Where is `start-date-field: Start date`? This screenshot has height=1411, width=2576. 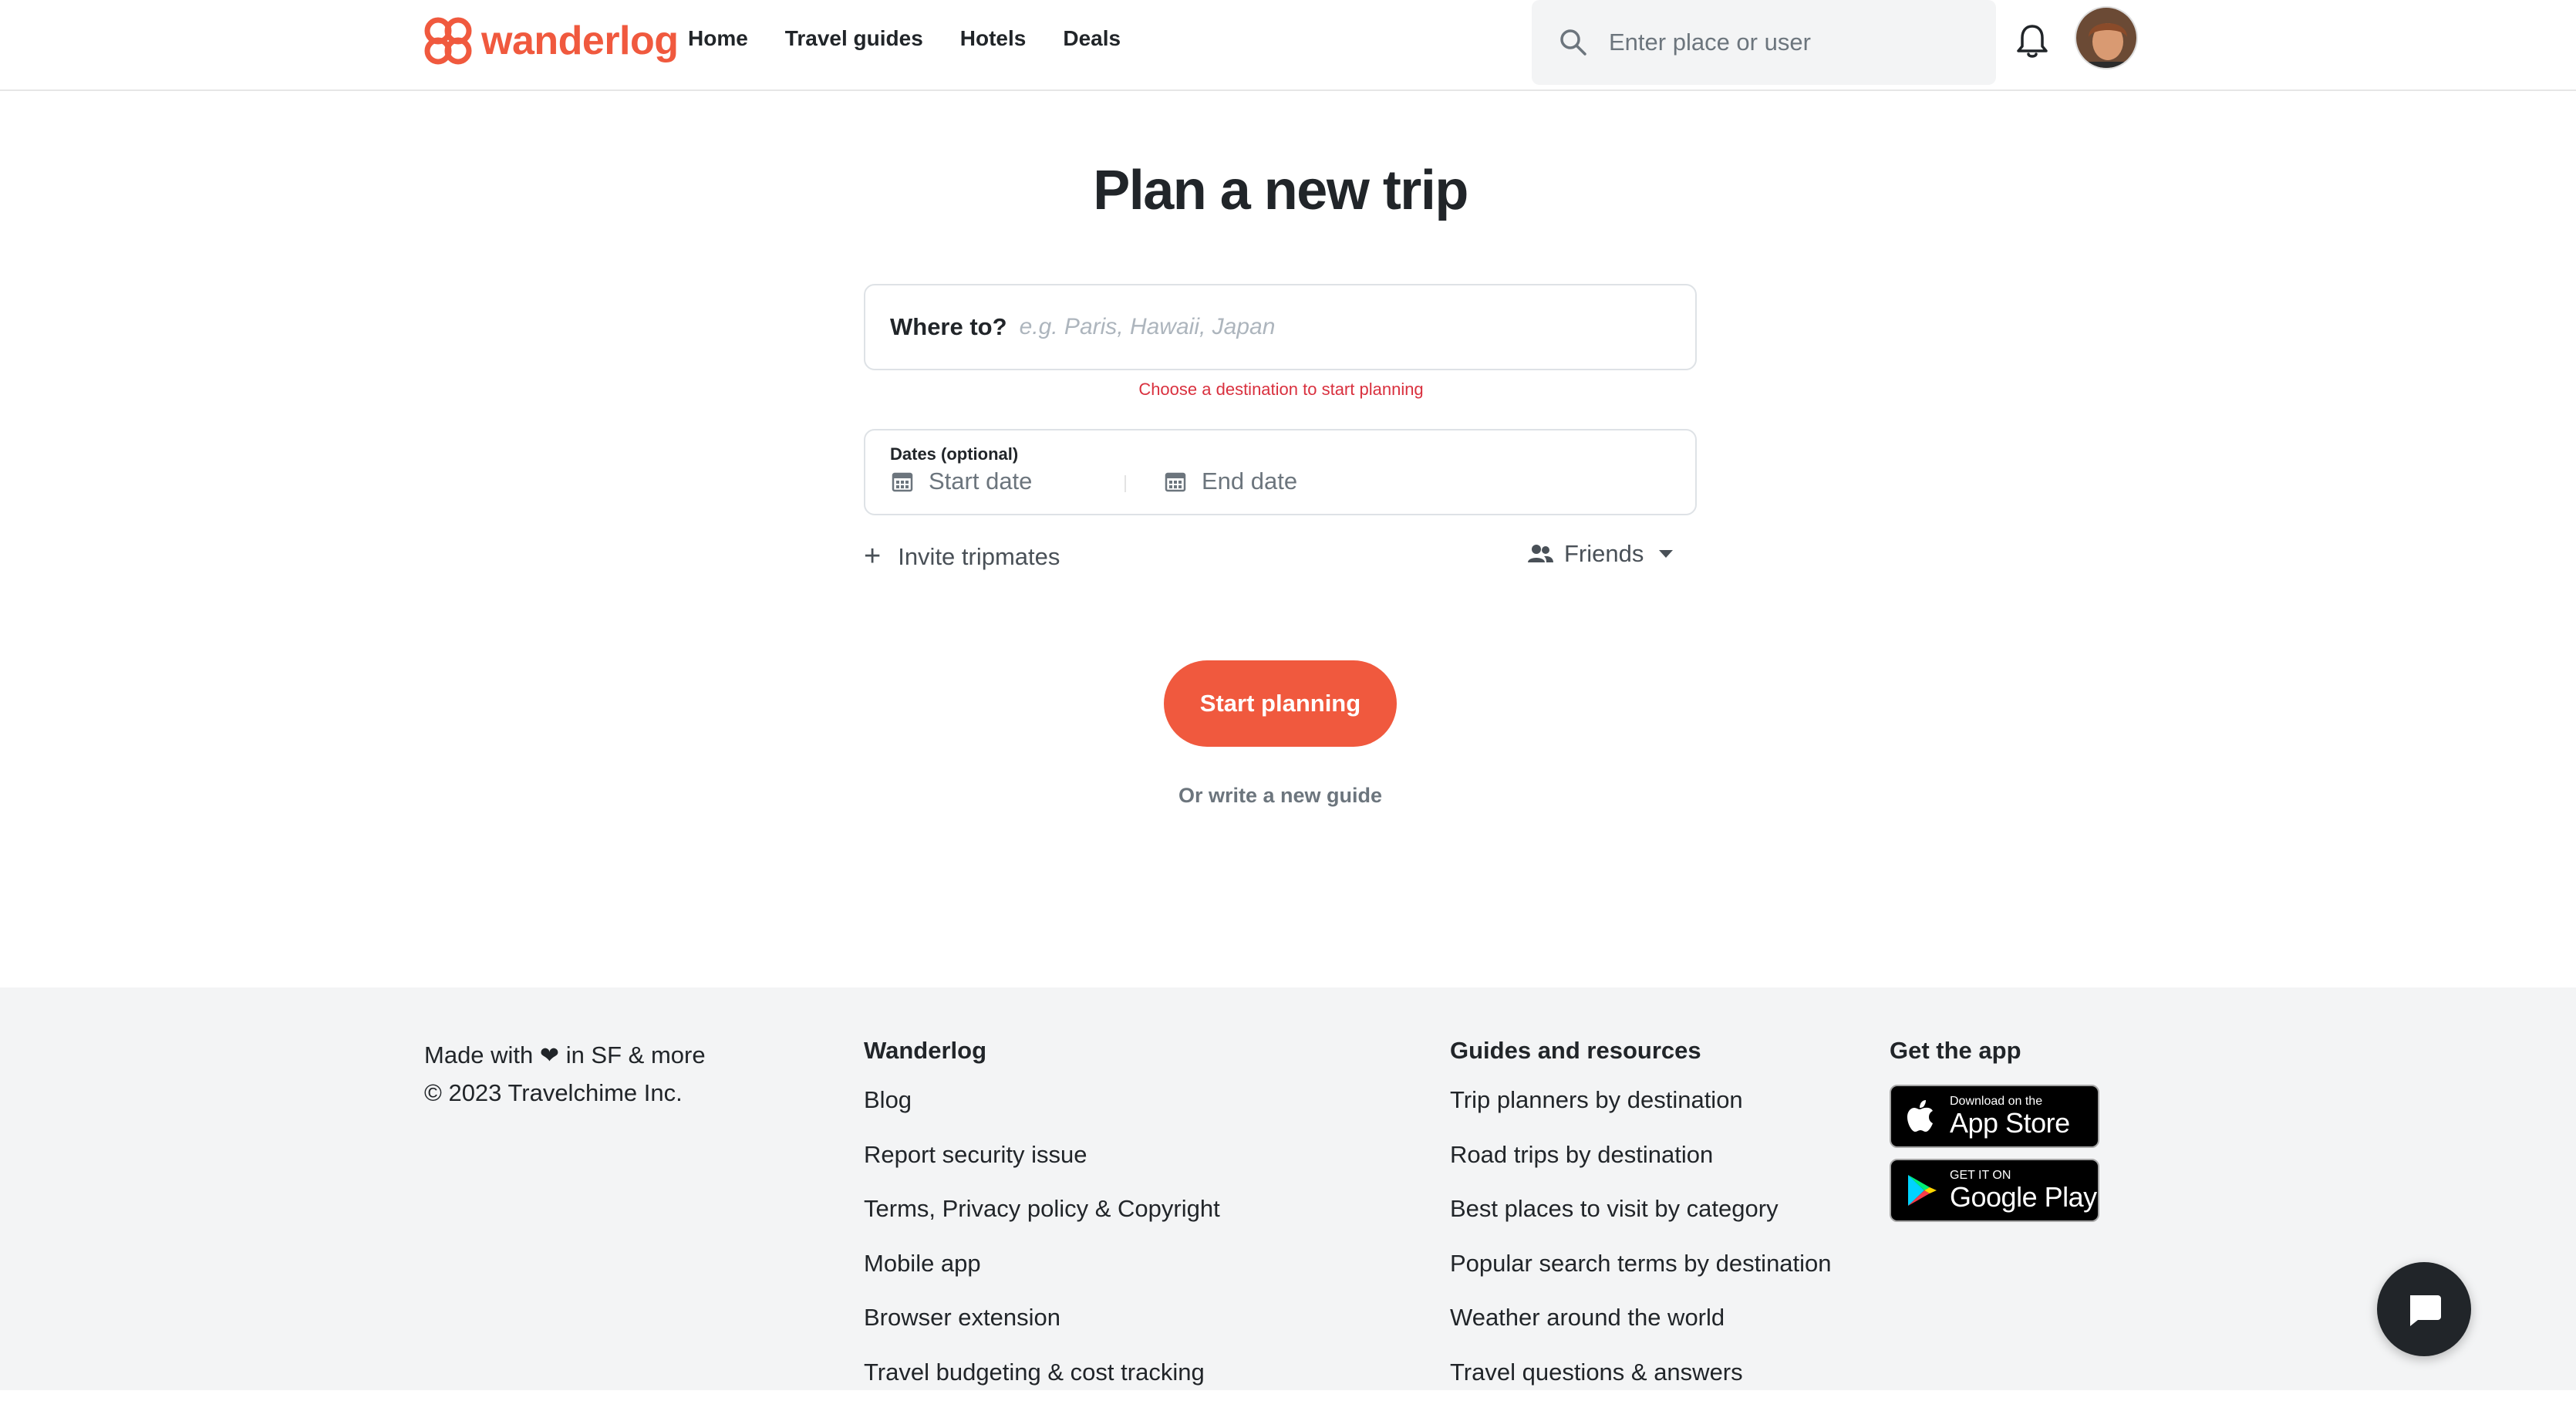 start-date-field: Start date is located at coordinates (962, 481).